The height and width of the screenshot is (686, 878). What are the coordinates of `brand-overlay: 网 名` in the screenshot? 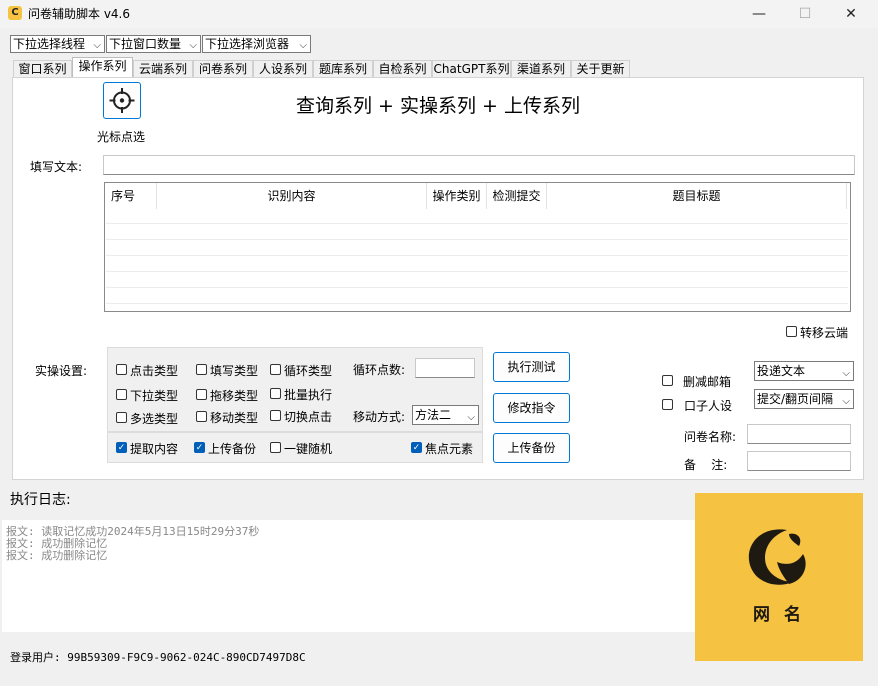 It's located at (779, 577).